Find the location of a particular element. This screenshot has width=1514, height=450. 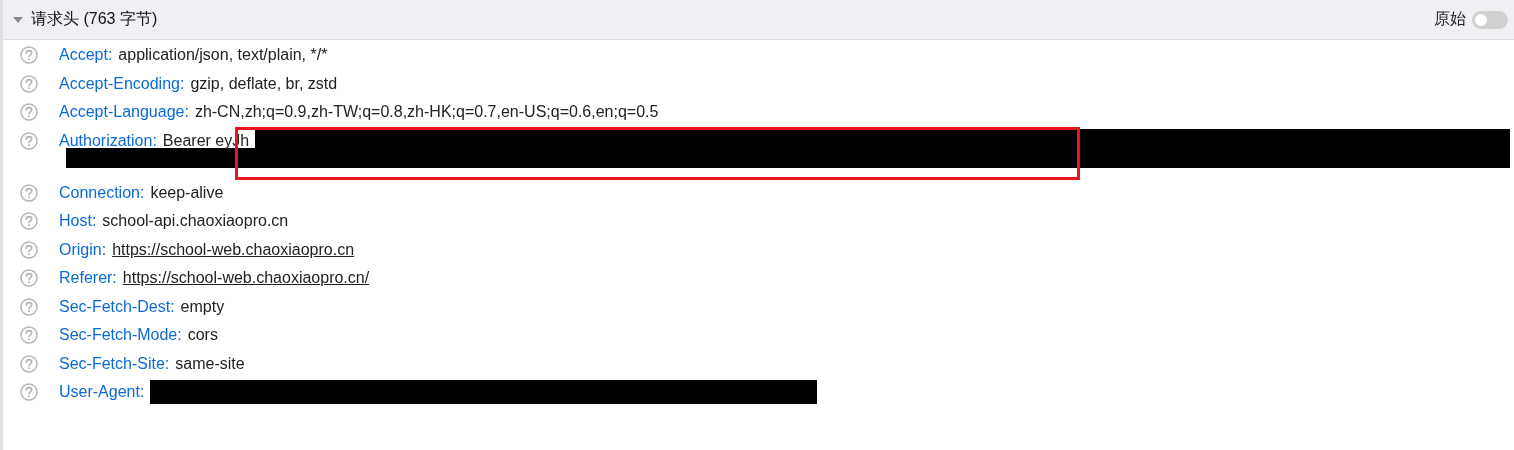

header-value: zh-CN,zh;q=0.9,zh-TW;q=0.8,zh-HK;q=0.7,en-US;q=0.6,en;q=0.5 is located at coordinates (426, 112).